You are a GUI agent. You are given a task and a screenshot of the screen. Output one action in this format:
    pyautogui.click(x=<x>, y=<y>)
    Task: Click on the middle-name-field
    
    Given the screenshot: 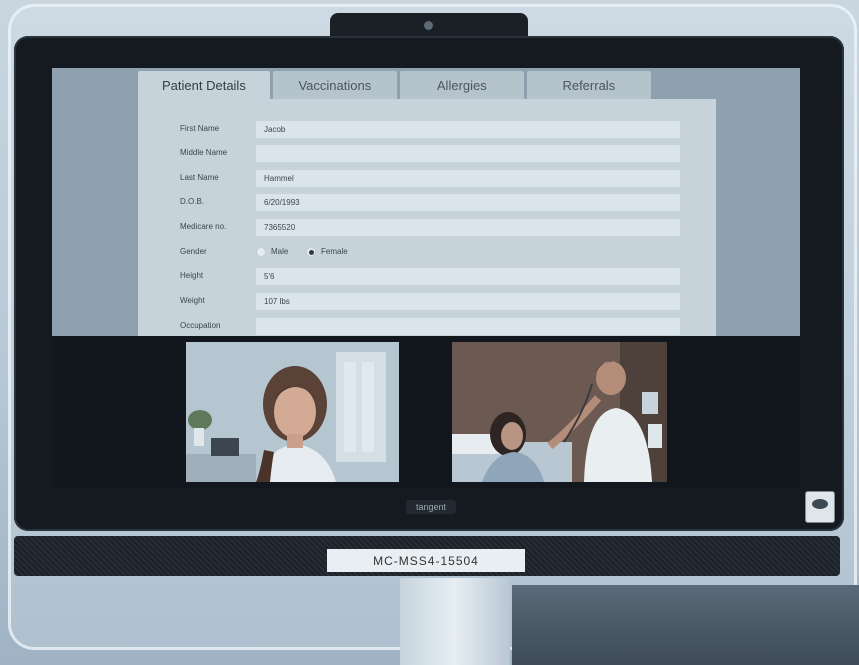 What is the action you would take?
    pyautogui.click(x=468, y=153)
    